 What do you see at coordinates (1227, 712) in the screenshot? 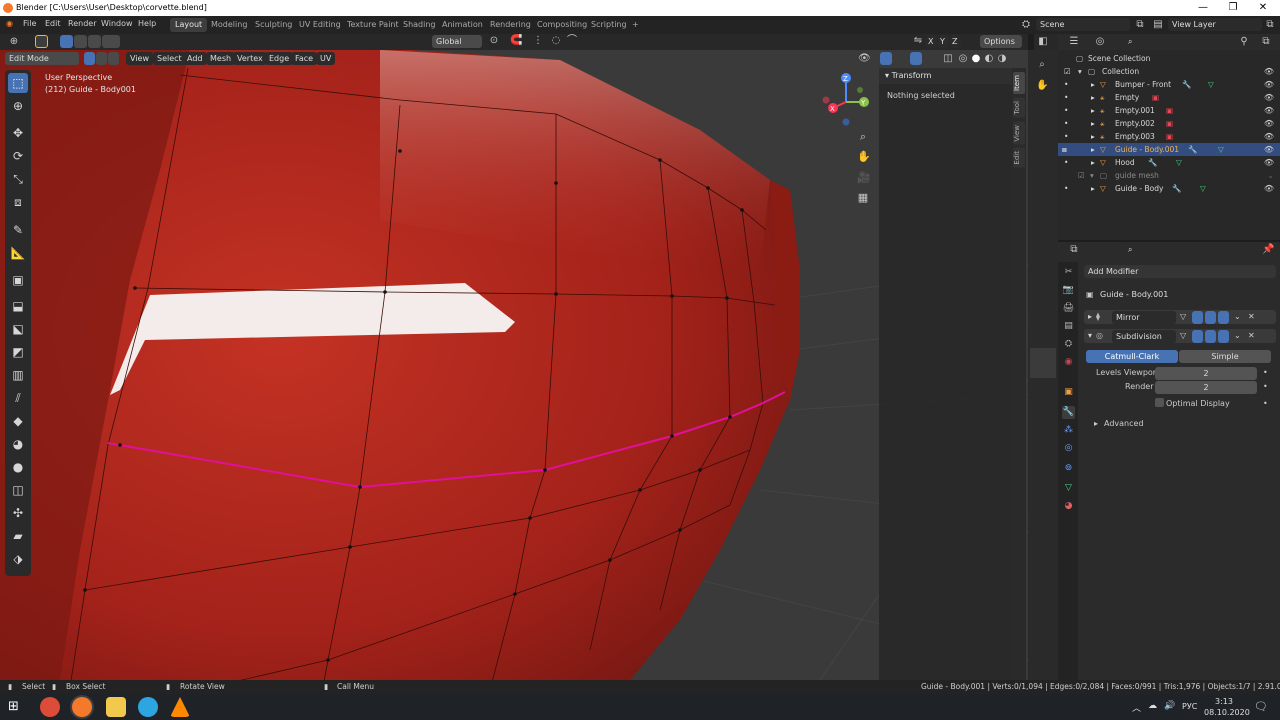
I see `clock-date: 08.10.2020` at bounding box center [1227, 712].